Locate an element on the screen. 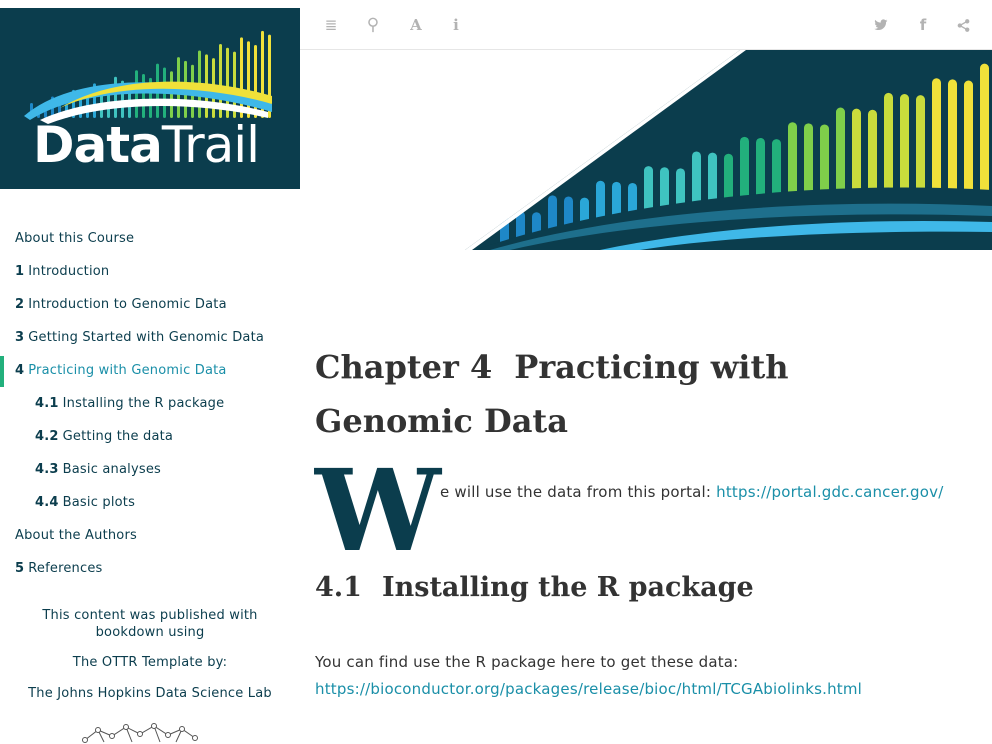 The image size is (992, 744). share-icon is located at coordinates (963, 25).